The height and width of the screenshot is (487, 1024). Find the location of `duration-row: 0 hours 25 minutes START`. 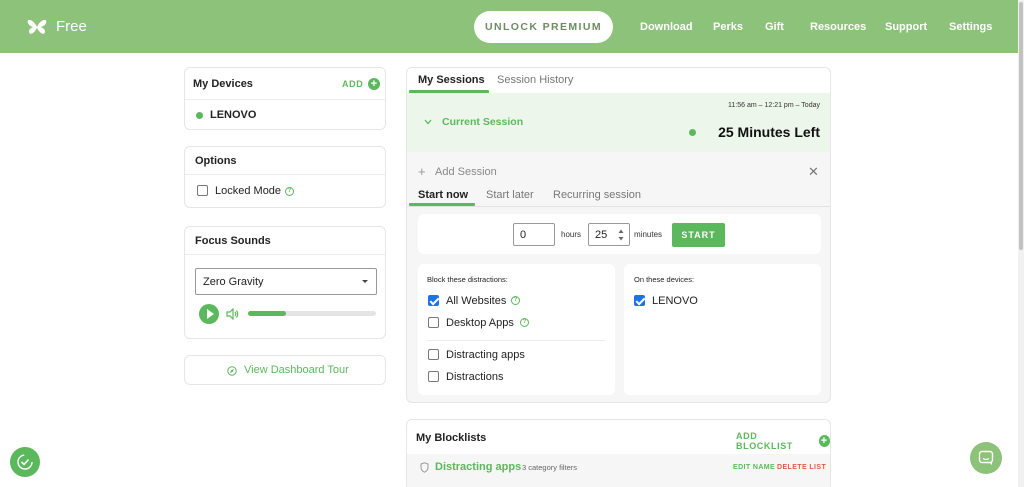

duration-row: 0 hours 25 minutes START is located at coordinates (619, 234).